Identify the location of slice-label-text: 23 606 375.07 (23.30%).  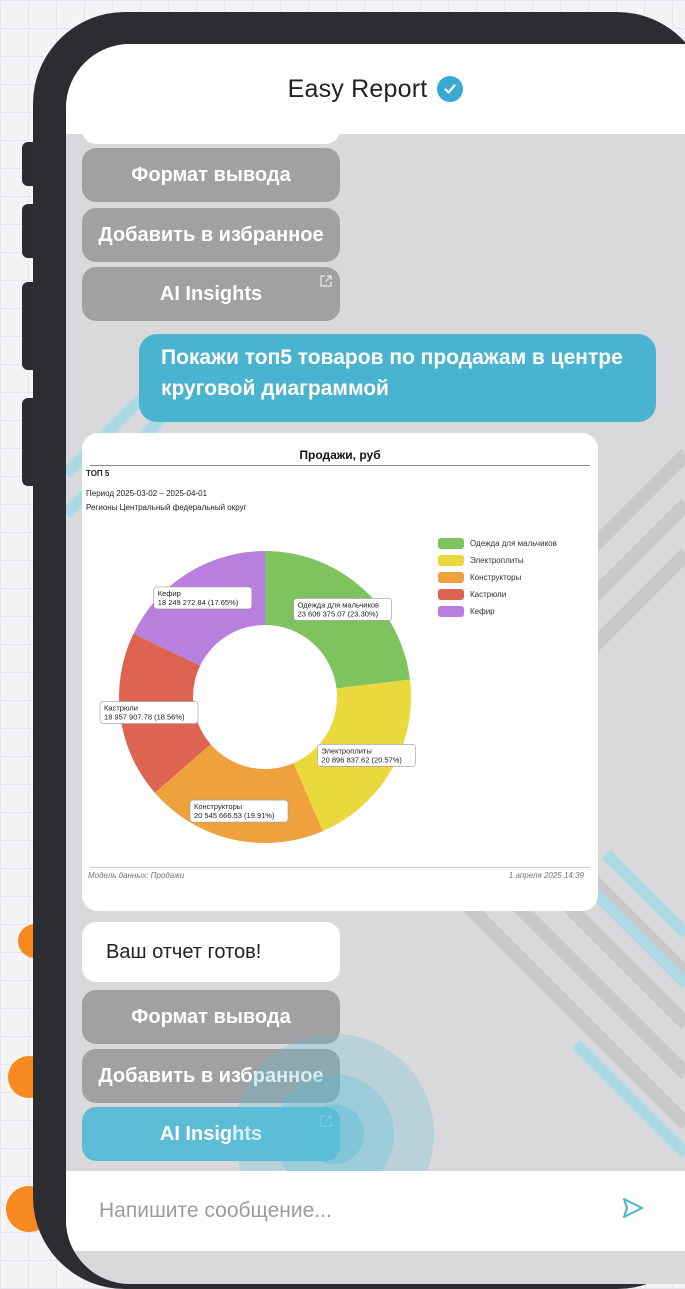
(338, 613).